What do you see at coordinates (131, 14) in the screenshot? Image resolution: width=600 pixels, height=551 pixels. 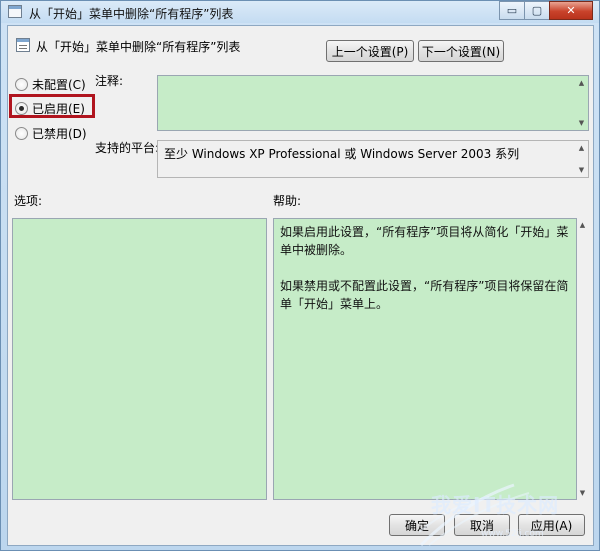 I see `window-title: 从「开始」菜单中删除“所有程序”列表` at bounding box center [131, 14].